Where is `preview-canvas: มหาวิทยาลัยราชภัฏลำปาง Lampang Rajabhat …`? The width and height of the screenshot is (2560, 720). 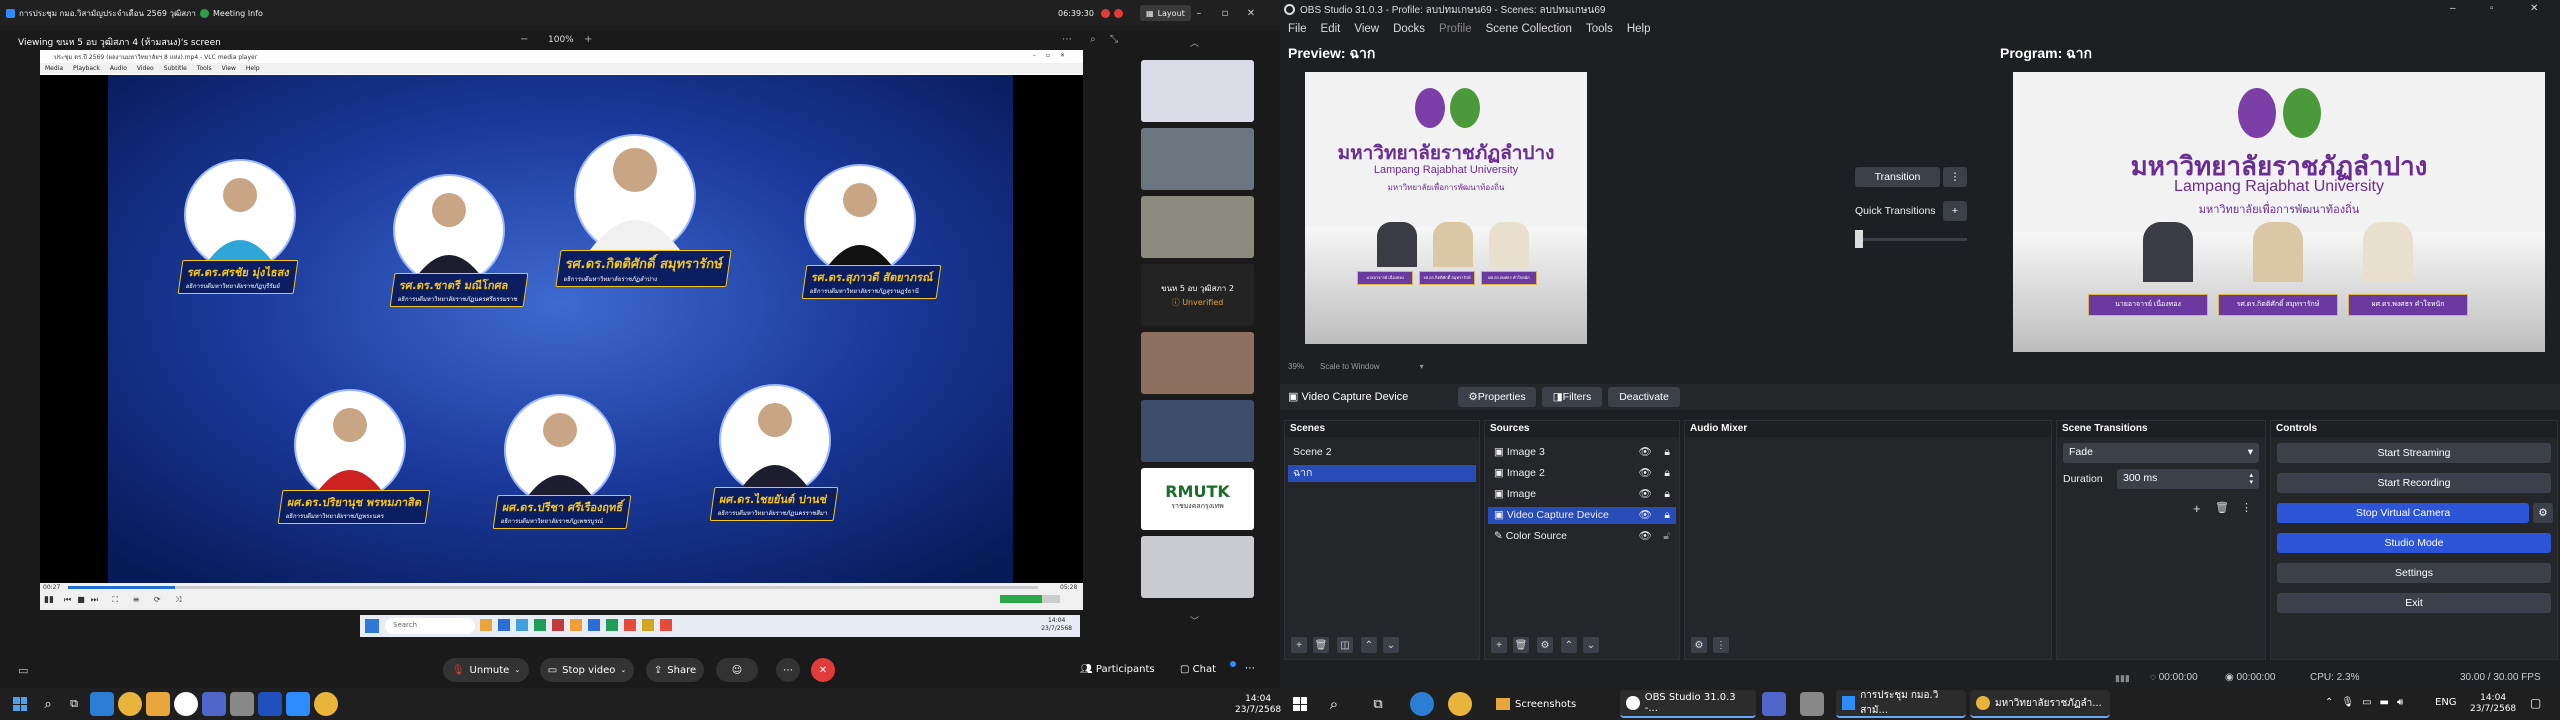 preview-canvas: มหาวิทยาลัยราชภัฏลำปาง Lampang Rajabhat … is located at coordinates (1446, 208).